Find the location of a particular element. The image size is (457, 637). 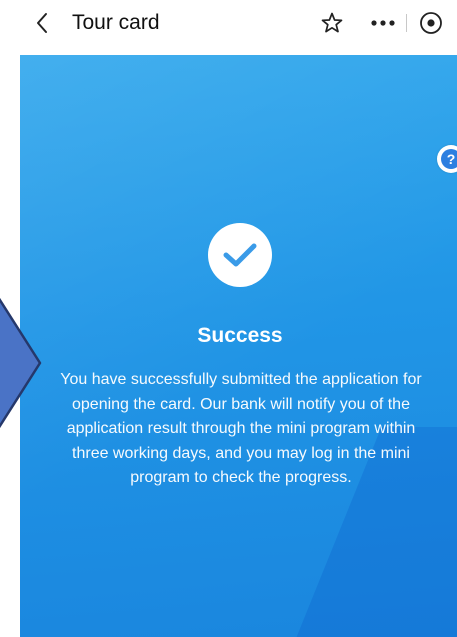

more-dots-icon is located at coordinates (383, 23).